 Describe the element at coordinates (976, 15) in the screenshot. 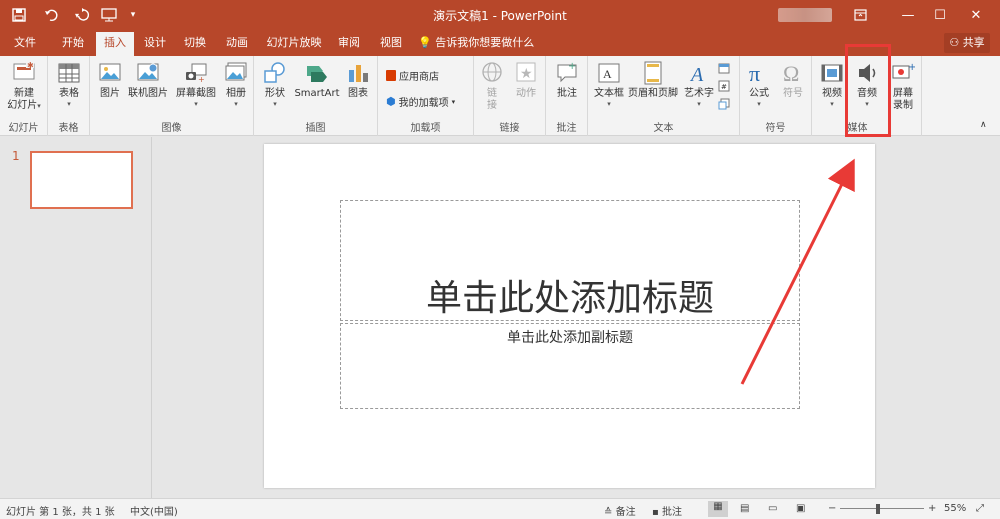

I see `close-icon: ✕` at that location.